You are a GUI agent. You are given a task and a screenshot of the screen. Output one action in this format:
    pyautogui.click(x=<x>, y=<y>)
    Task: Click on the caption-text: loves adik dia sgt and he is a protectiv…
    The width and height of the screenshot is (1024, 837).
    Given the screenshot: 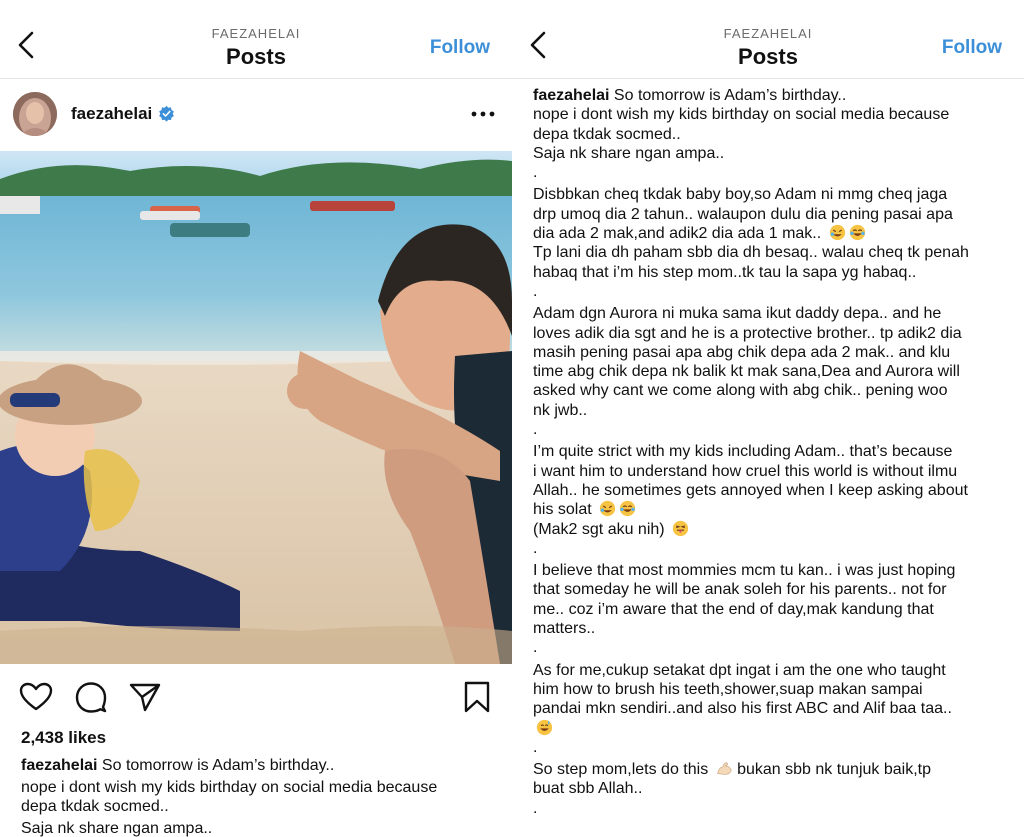 What is the action you would take?
    pyautogui.click(x=747, y=333)
    